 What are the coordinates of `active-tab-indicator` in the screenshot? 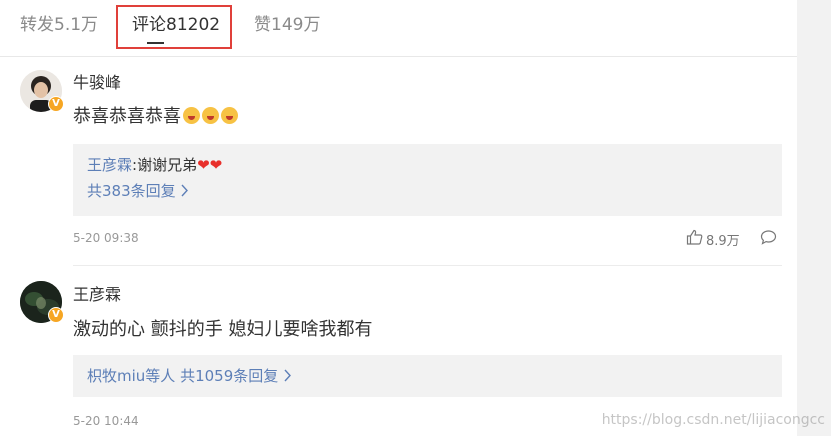 It's located at (155, 43).